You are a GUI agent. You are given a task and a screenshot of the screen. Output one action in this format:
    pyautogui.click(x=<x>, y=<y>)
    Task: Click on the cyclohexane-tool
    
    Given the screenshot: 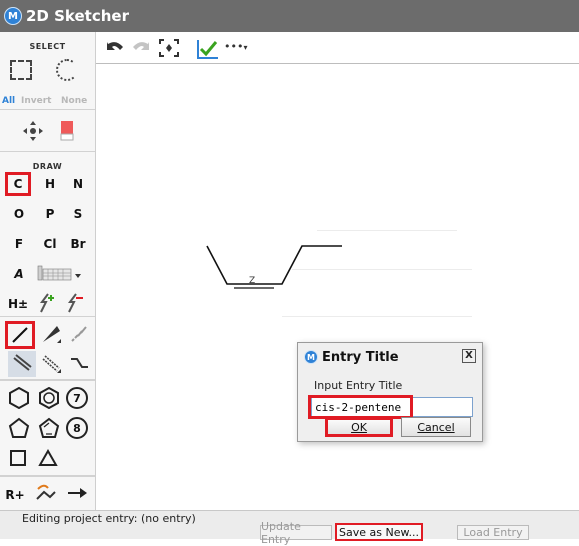 What is the action you would take?
    pyautogui.click(x=19, y=398)
    